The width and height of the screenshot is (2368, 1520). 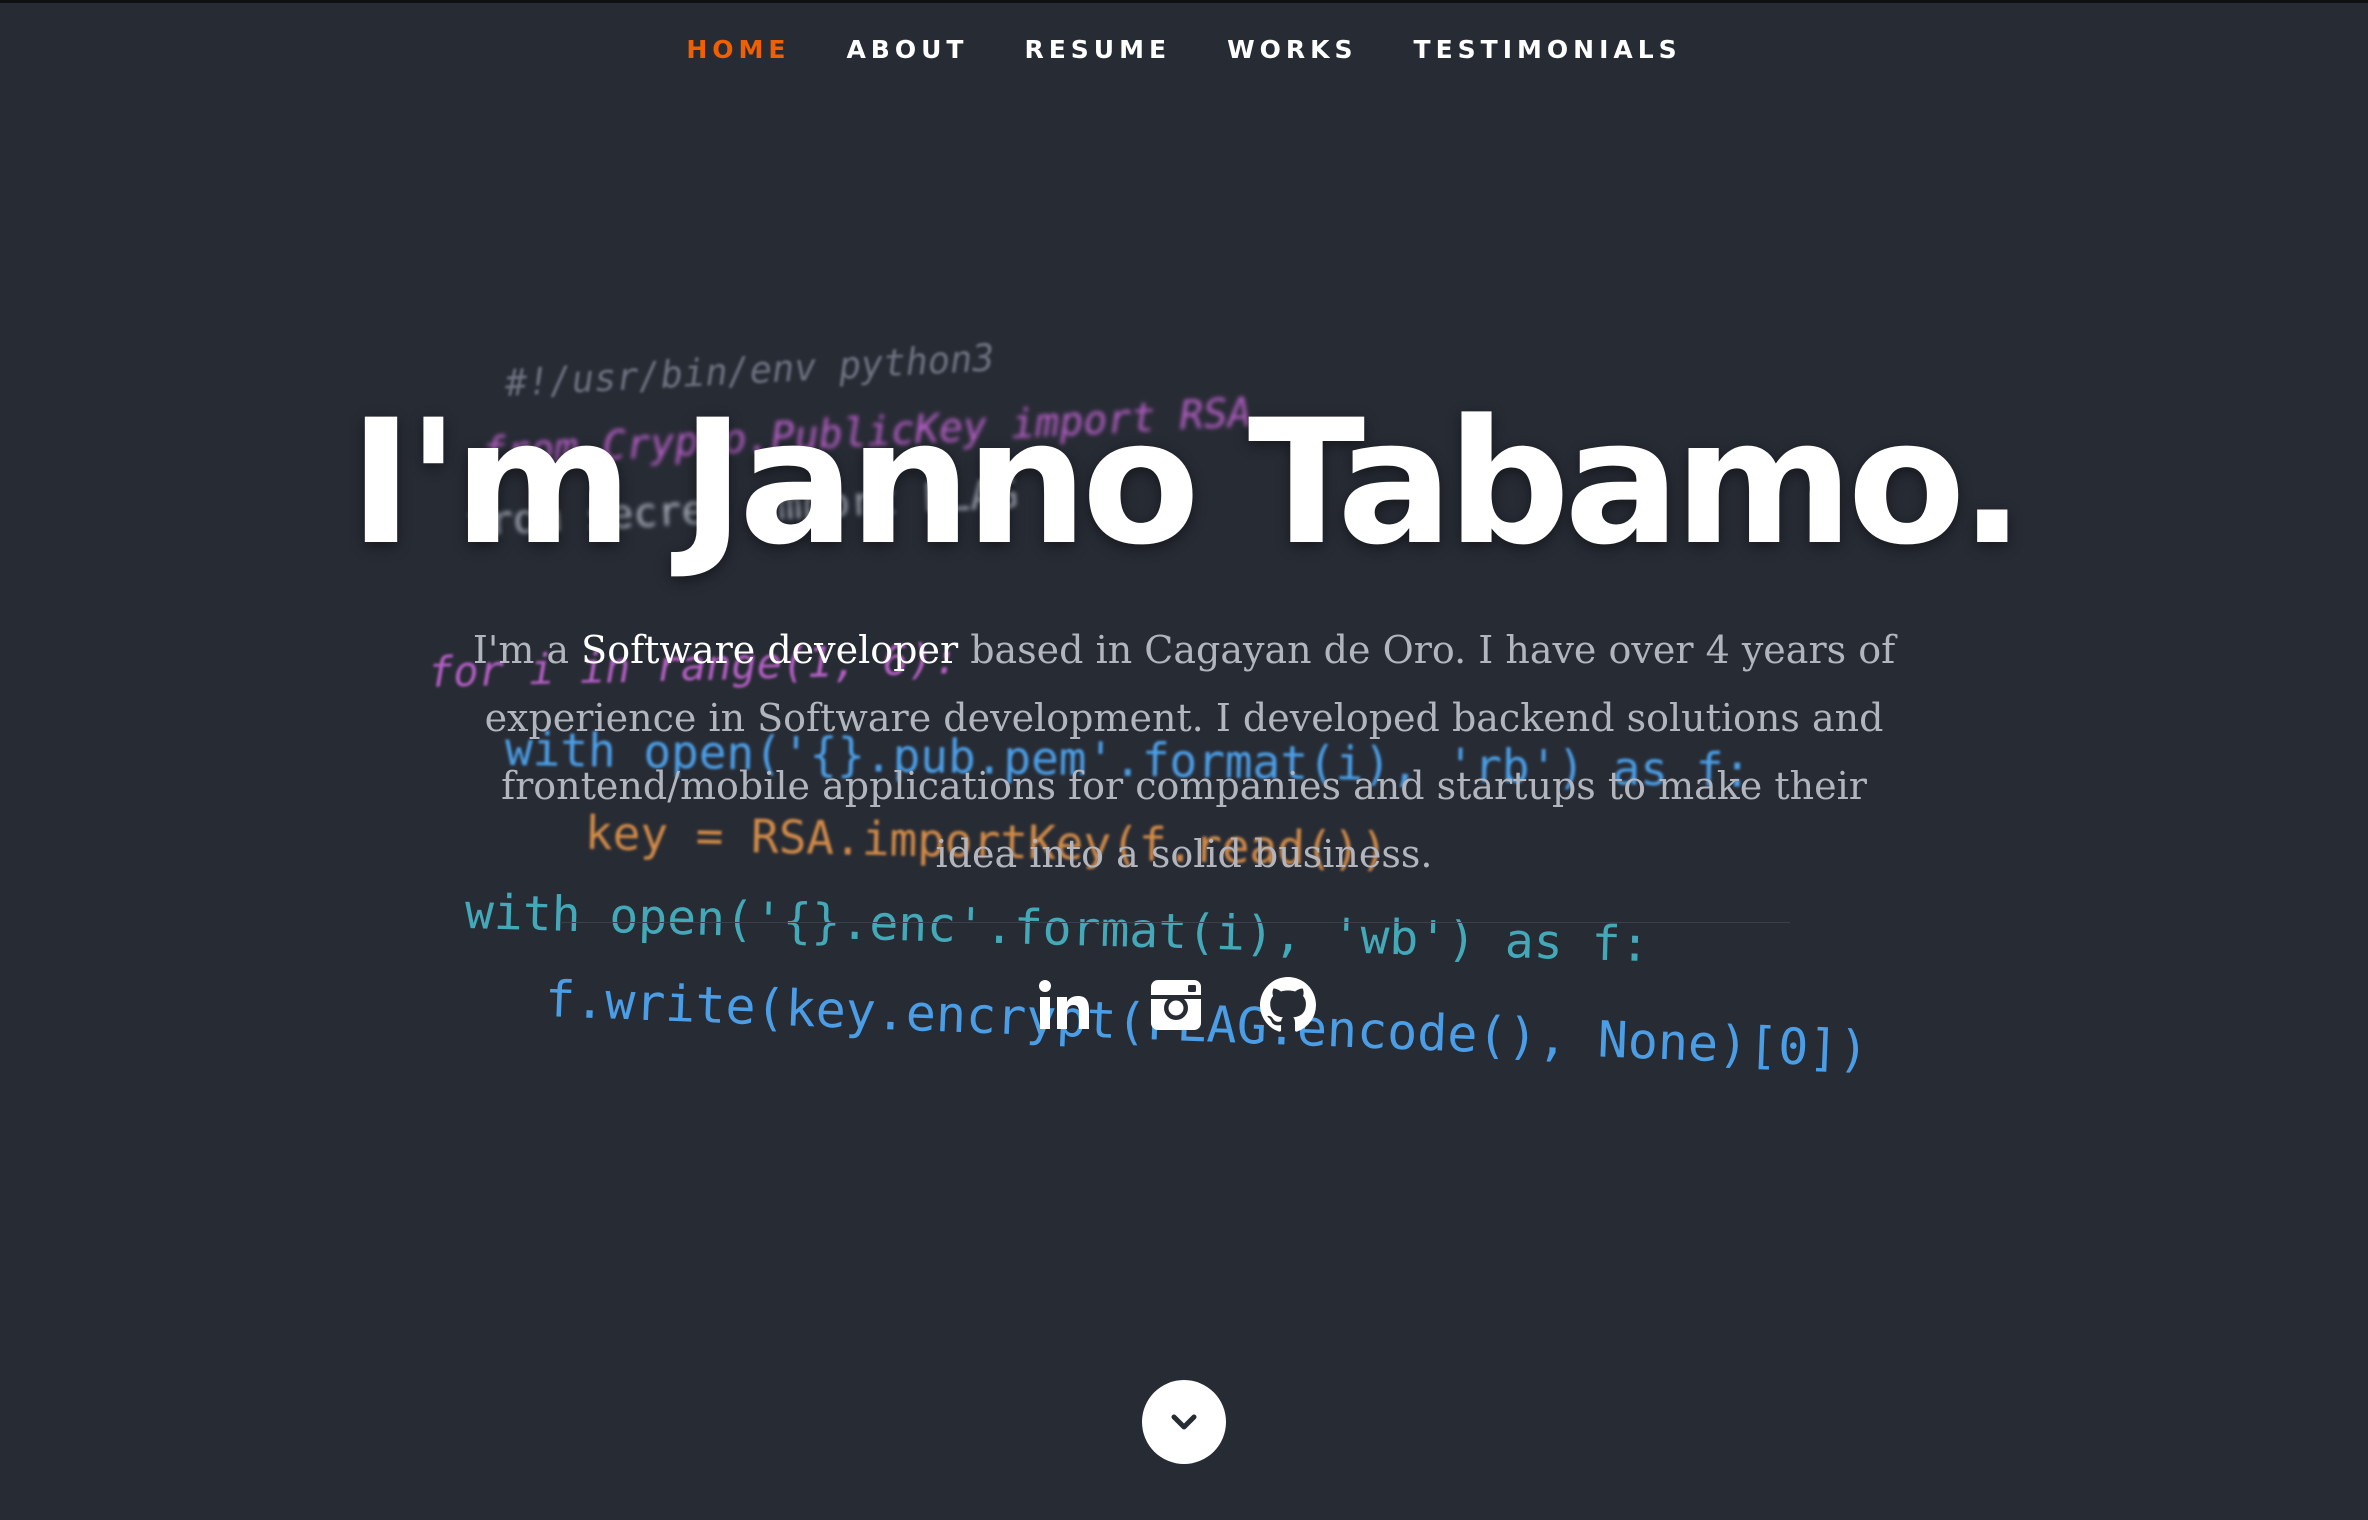 I want to click on intro-prefix: I'm a, so click(x=527, y=650).